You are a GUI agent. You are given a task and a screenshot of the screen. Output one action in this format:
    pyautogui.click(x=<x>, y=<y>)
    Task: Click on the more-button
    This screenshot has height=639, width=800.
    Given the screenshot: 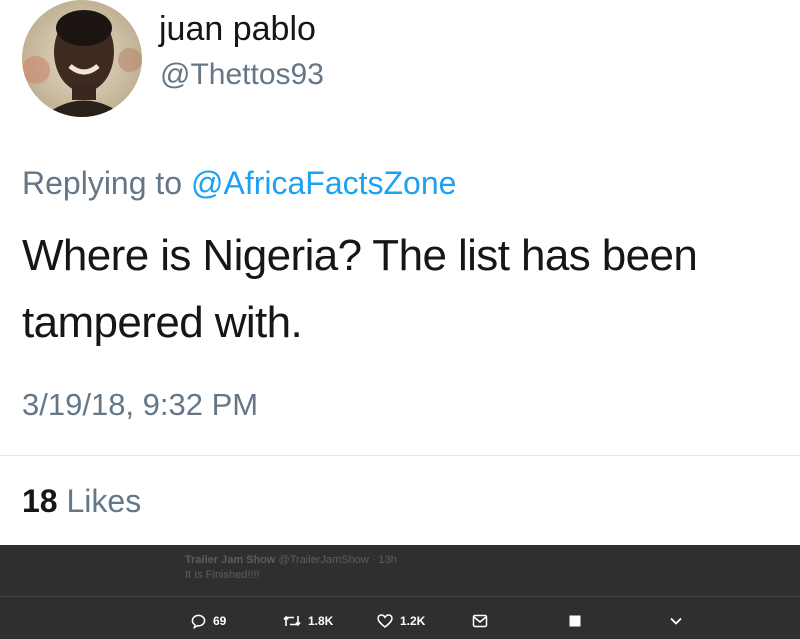 What is the action you would take?
    pyautogui.click(x=676, y=621)
    